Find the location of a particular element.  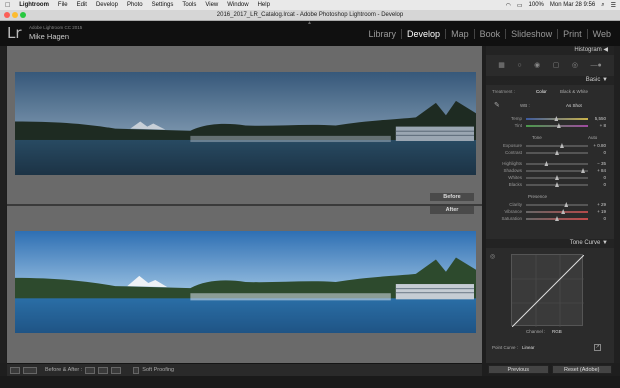

menu-settings: Settings is located at coordinates (163, 5).